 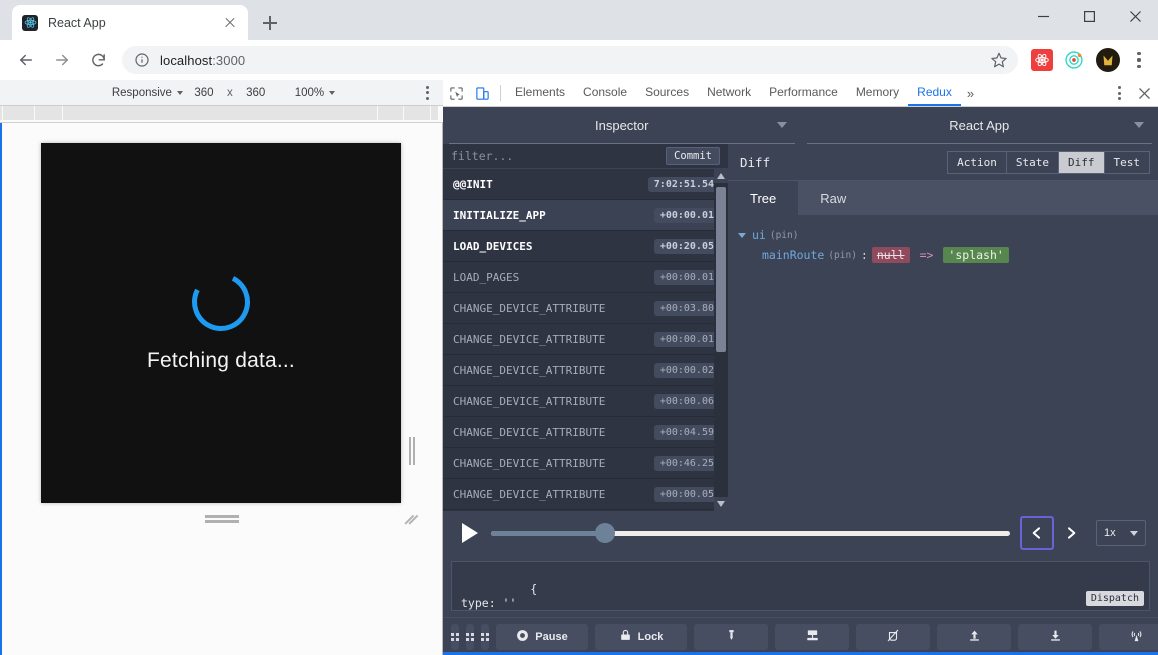 I want to click on inspector-subtabs: Tree Raw, so click(x=943, y=198).